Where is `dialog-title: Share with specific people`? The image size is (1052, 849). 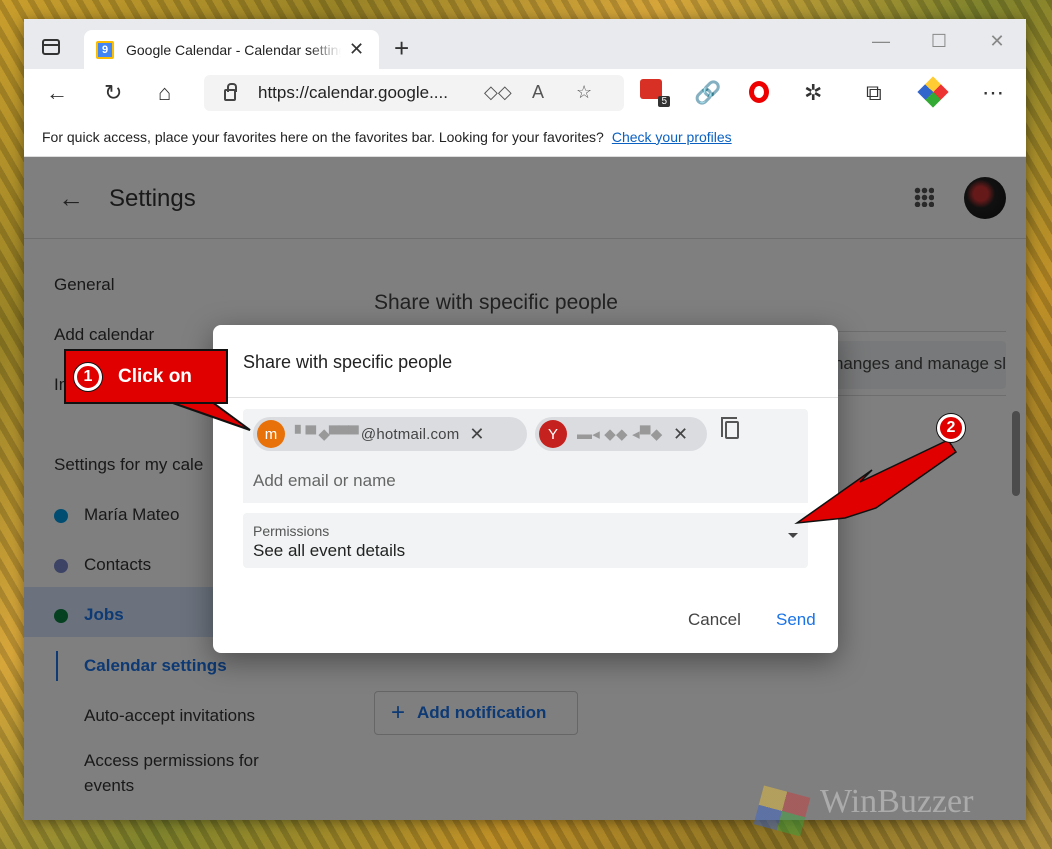 dialog-title: Share with specific people is located at coordinates (348, 362).